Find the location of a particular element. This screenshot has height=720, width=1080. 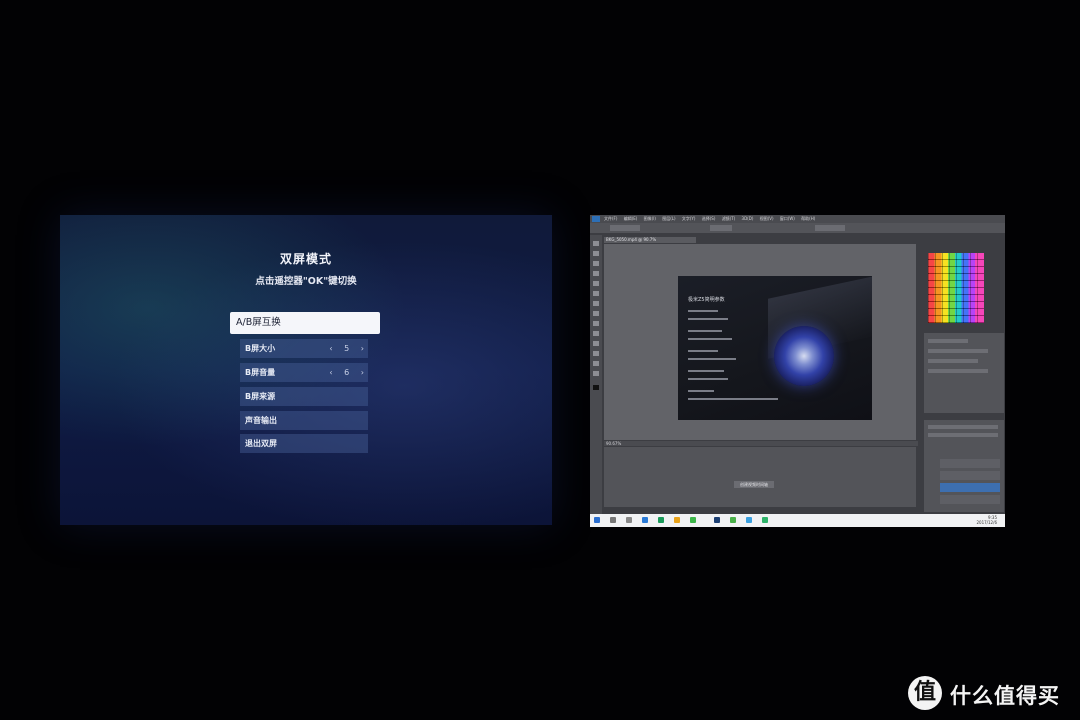

hand-tool-icon is located at coordinates (596, 363).